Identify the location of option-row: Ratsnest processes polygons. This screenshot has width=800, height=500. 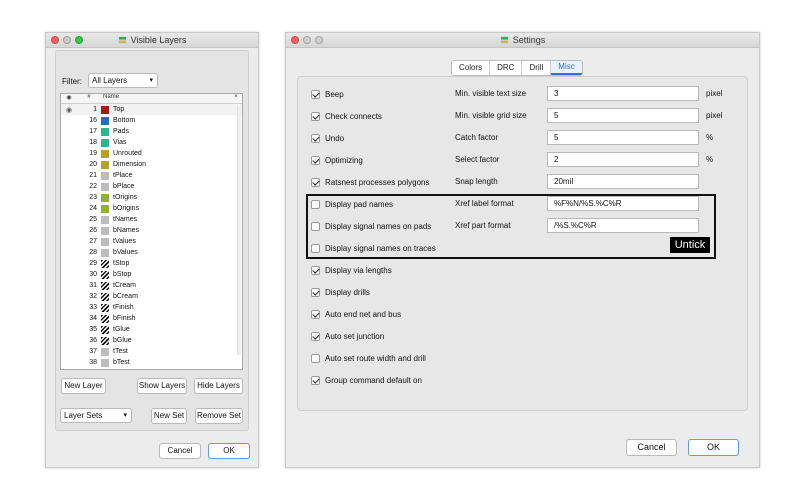
(370, 182).